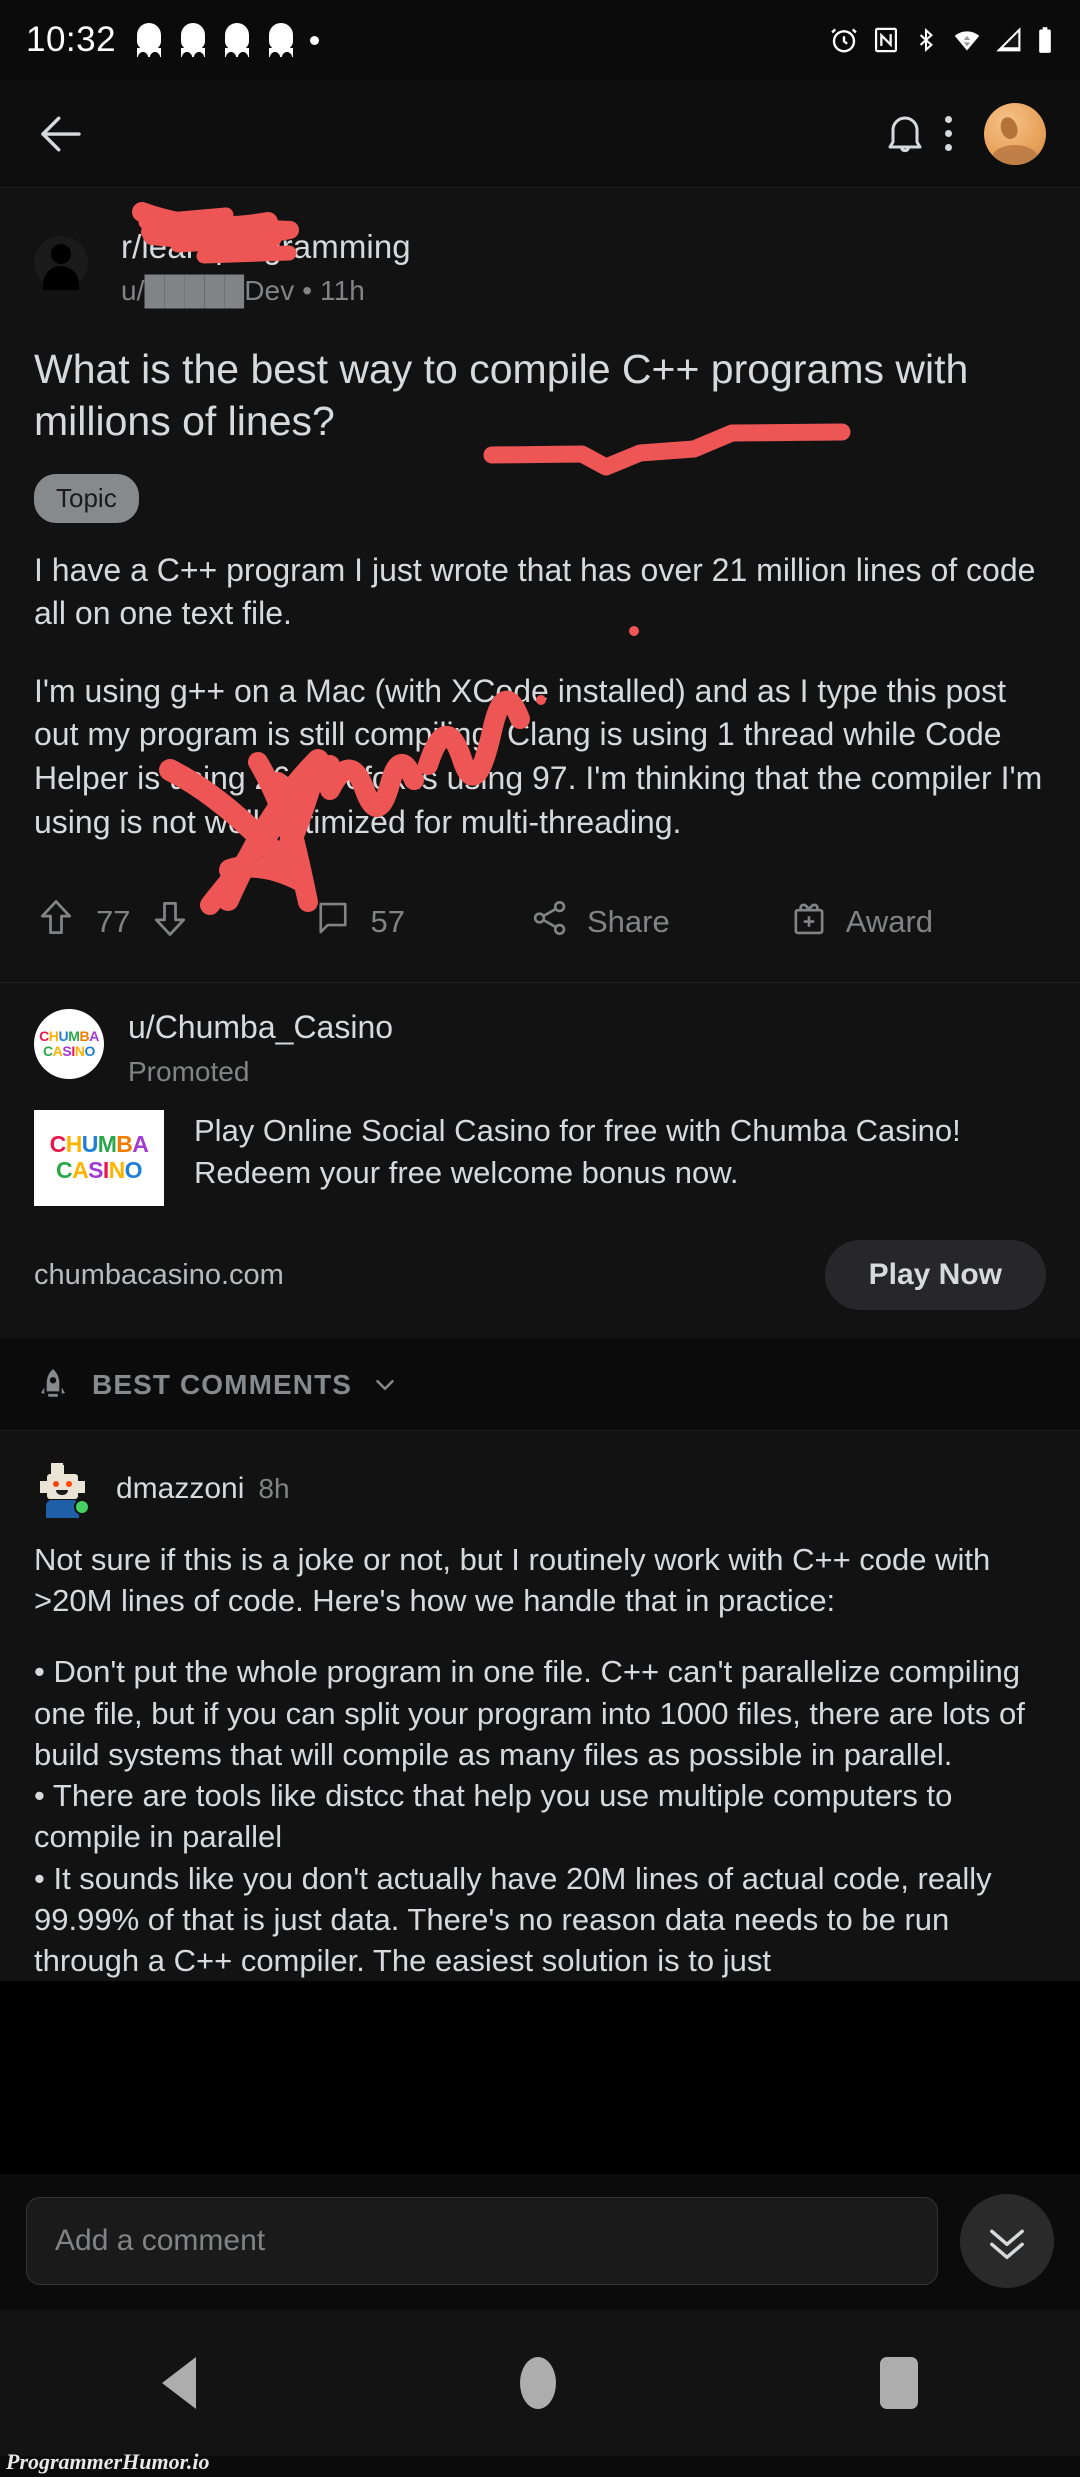  Describe the element at coordinates (540, 1048) in the screenshot. I see `ad-header: CHUMBA CASINO u/Chumba_Casino Promoted` at that location.